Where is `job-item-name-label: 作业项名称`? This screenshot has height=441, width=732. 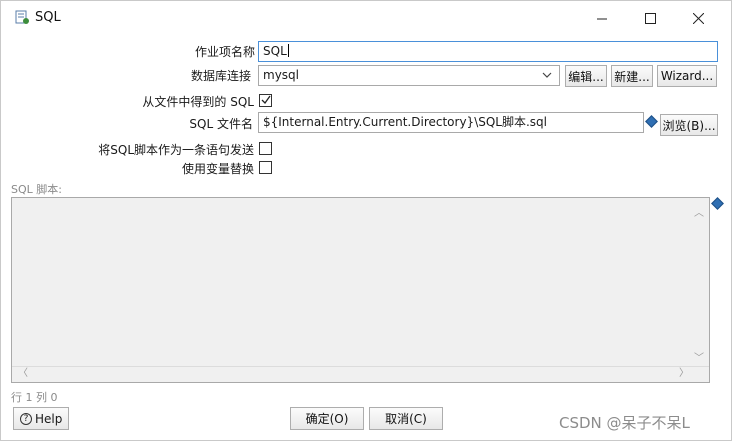
job-item-name-label: 作业项名称 is located at coordinates (224, 52).